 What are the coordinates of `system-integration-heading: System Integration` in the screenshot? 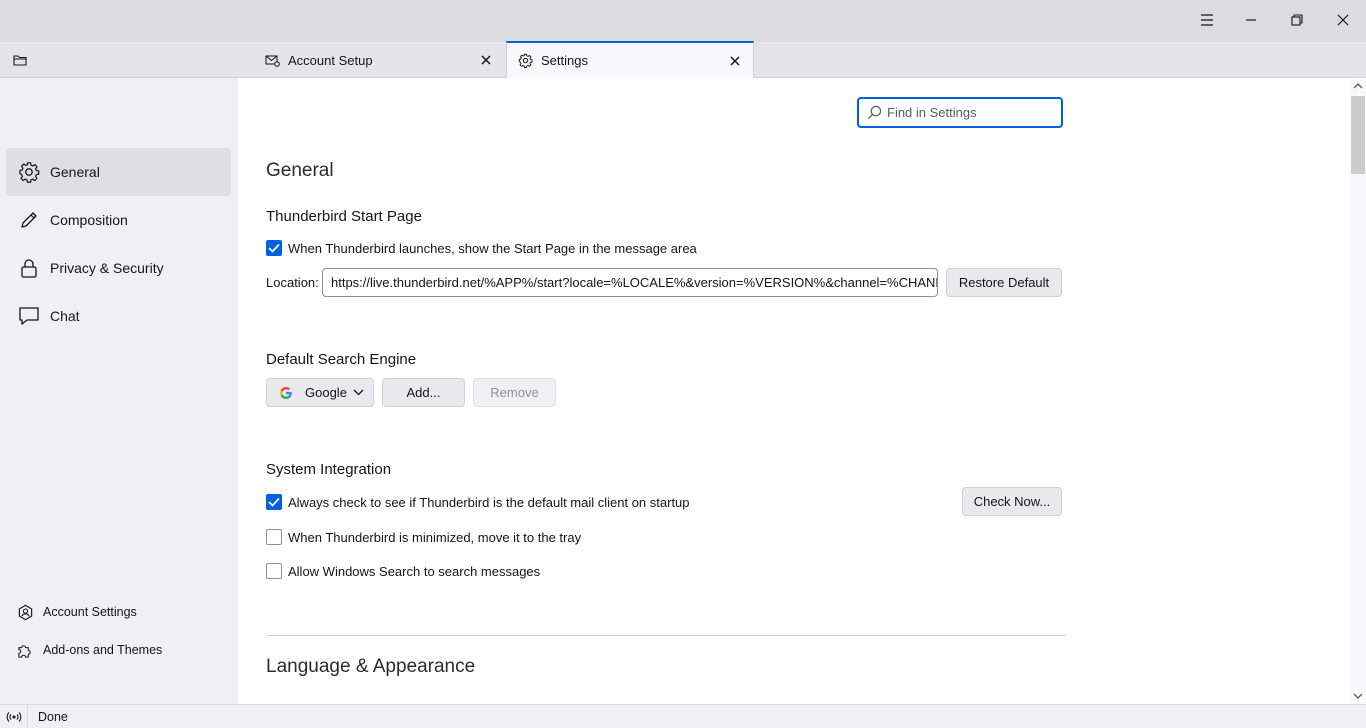 It's located at (329, 469).